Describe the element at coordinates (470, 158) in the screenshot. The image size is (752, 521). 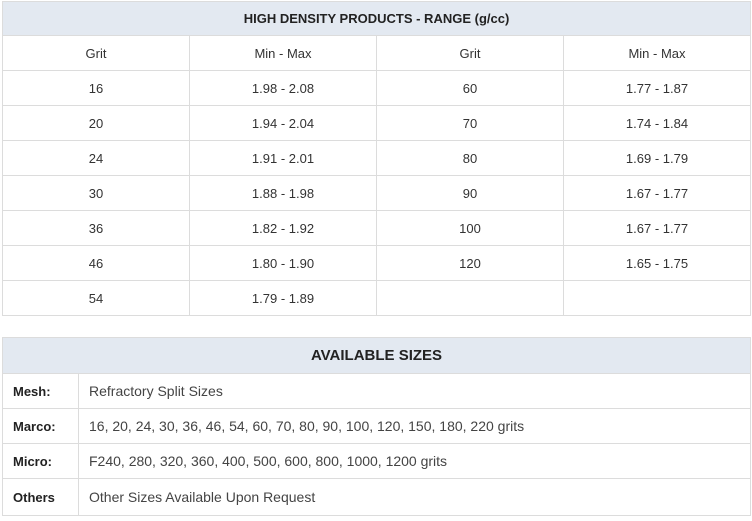
I see `grit-cell: 80` at that location.